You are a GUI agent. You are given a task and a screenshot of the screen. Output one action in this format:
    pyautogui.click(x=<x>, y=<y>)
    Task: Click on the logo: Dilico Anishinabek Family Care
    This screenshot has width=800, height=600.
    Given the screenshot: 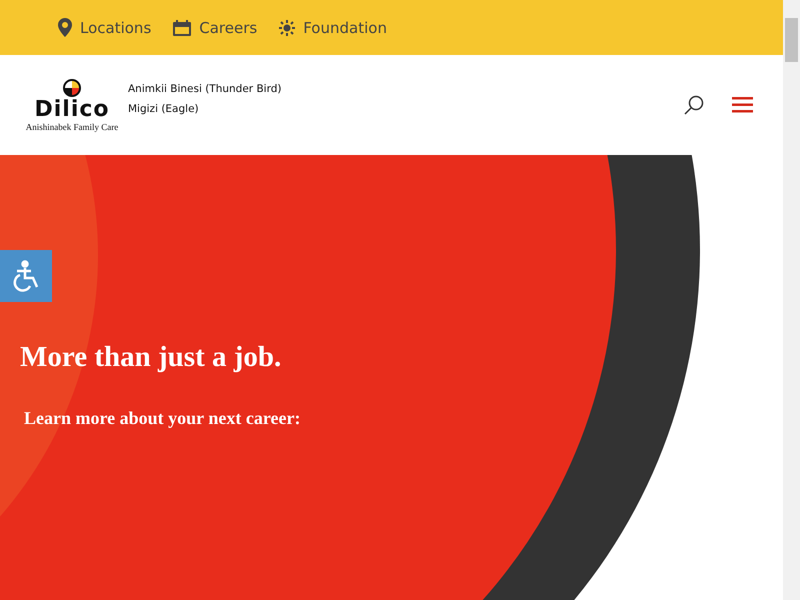 What is the action you would take?
    pyautogui.click(x=72, y=105)
    